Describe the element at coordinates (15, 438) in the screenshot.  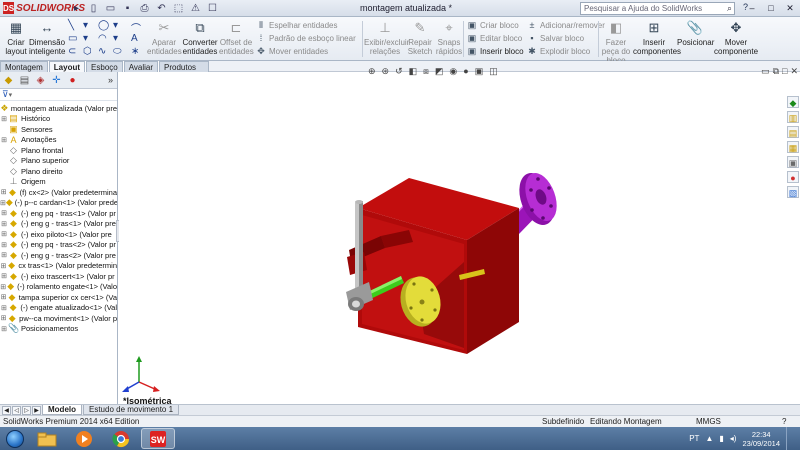
I see `start-button` at that location.